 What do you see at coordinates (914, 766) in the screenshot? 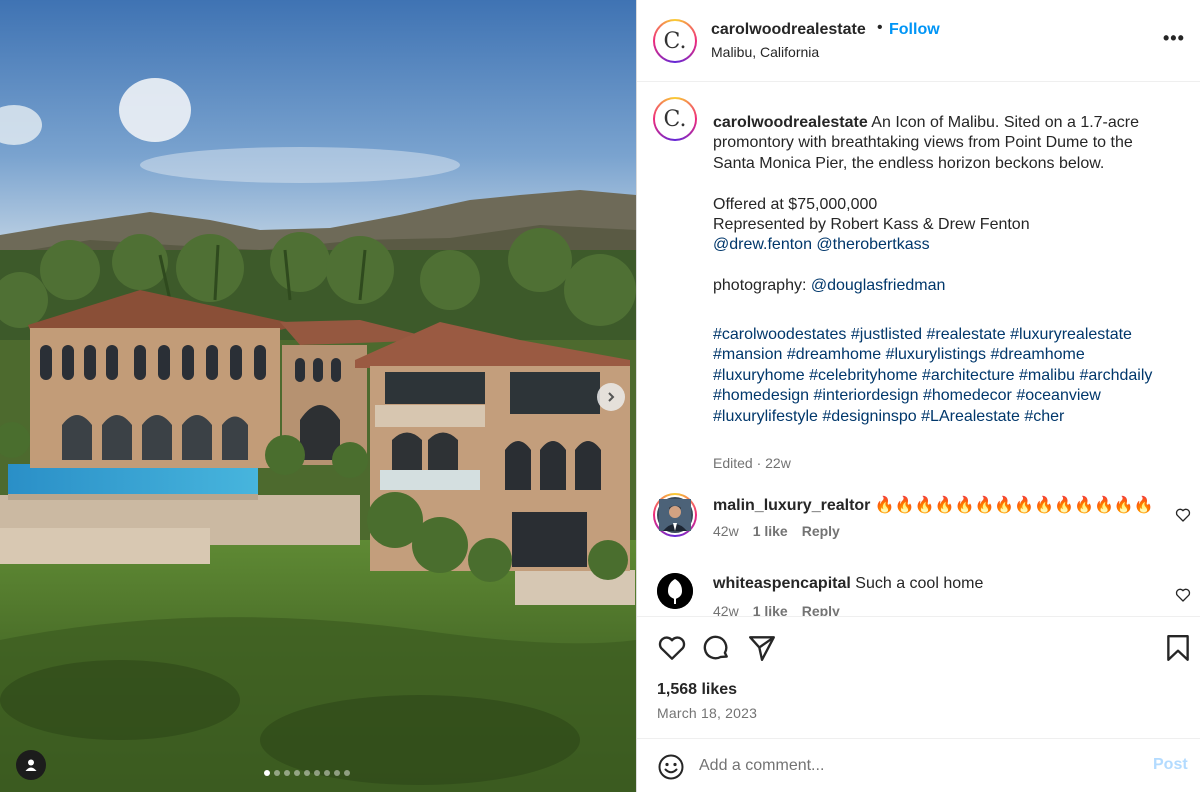
I see `comment-input` at bounding box center [914, 766].